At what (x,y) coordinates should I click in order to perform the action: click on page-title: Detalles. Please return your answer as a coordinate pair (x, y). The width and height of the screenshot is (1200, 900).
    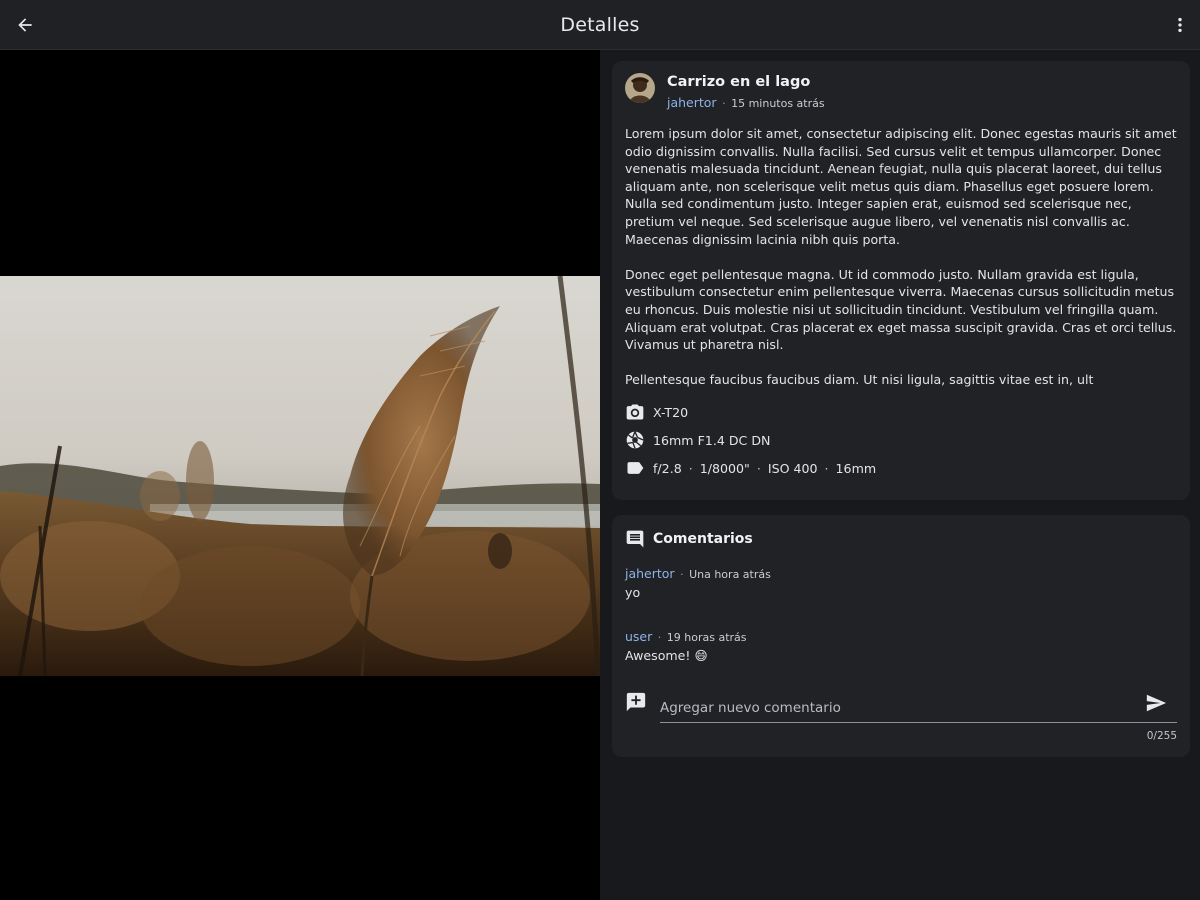
    Looking at the image, I should click on (600, 24).